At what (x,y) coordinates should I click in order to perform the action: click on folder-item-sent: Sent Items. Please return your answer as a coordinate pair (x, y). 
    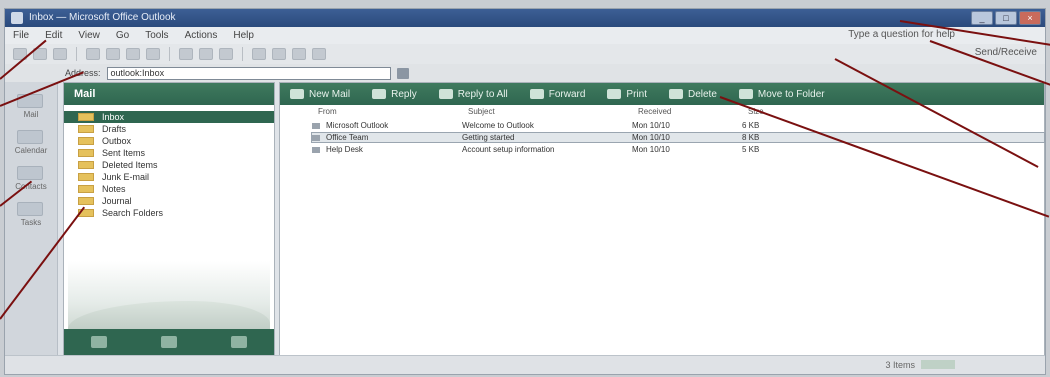
    Looking at the image, I should click on (169, 153).